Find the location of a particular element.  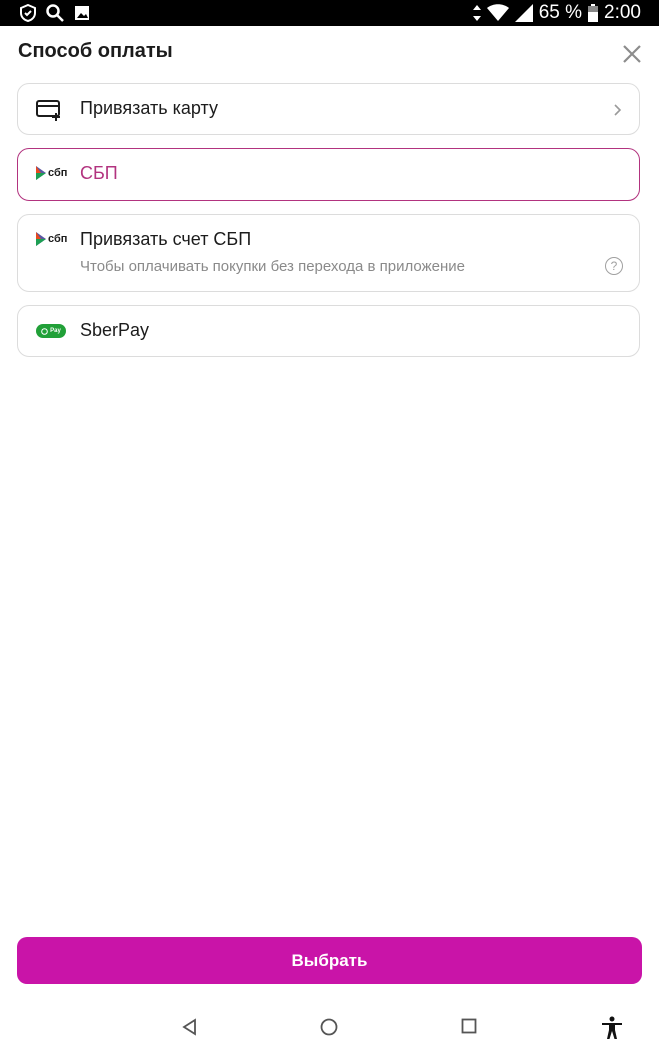

option-label: Привязать счет СБП is located at coordinates (166, 239).